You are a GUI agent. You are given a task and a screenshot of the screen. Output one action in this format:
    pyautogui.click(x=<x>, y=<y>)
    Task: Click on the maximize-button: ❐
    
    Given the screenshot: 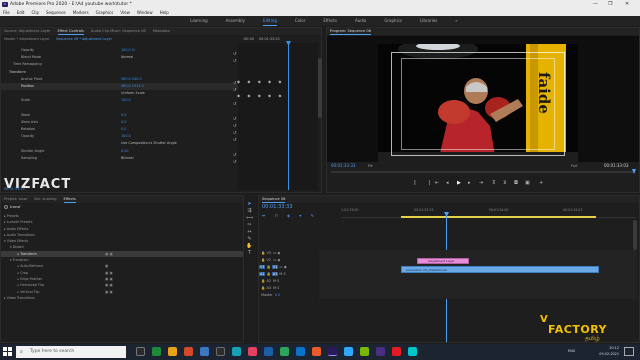 What is the action you would take?
    pyautogui.click(x=610, y=4)
    